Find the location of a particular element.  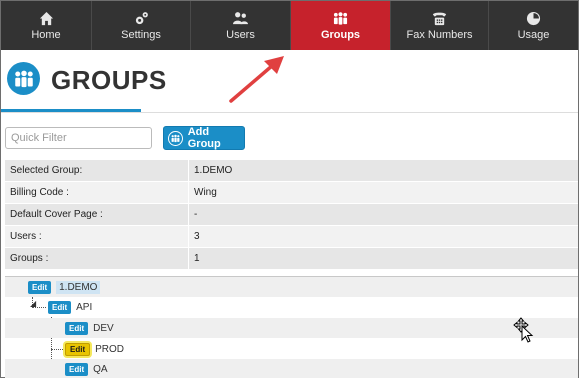

settings-icon is located at coordinates (141, 17).